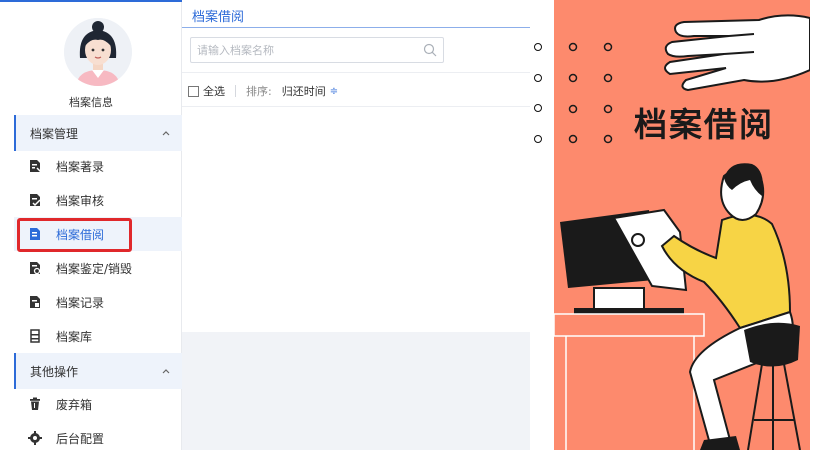 This screenshot has height=450, width=820. I want to click on sidebar-item-review: 档案审核, so click(98, 200).